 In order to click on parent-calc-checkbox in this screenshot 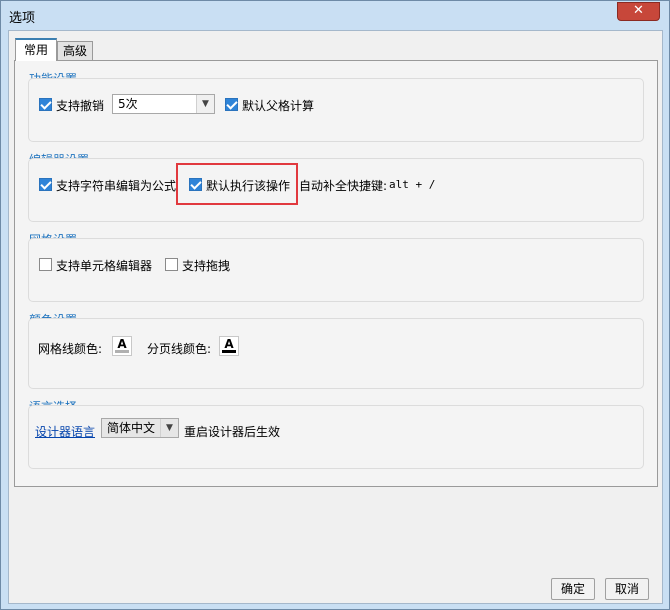, I will do `click(231, 104)`.